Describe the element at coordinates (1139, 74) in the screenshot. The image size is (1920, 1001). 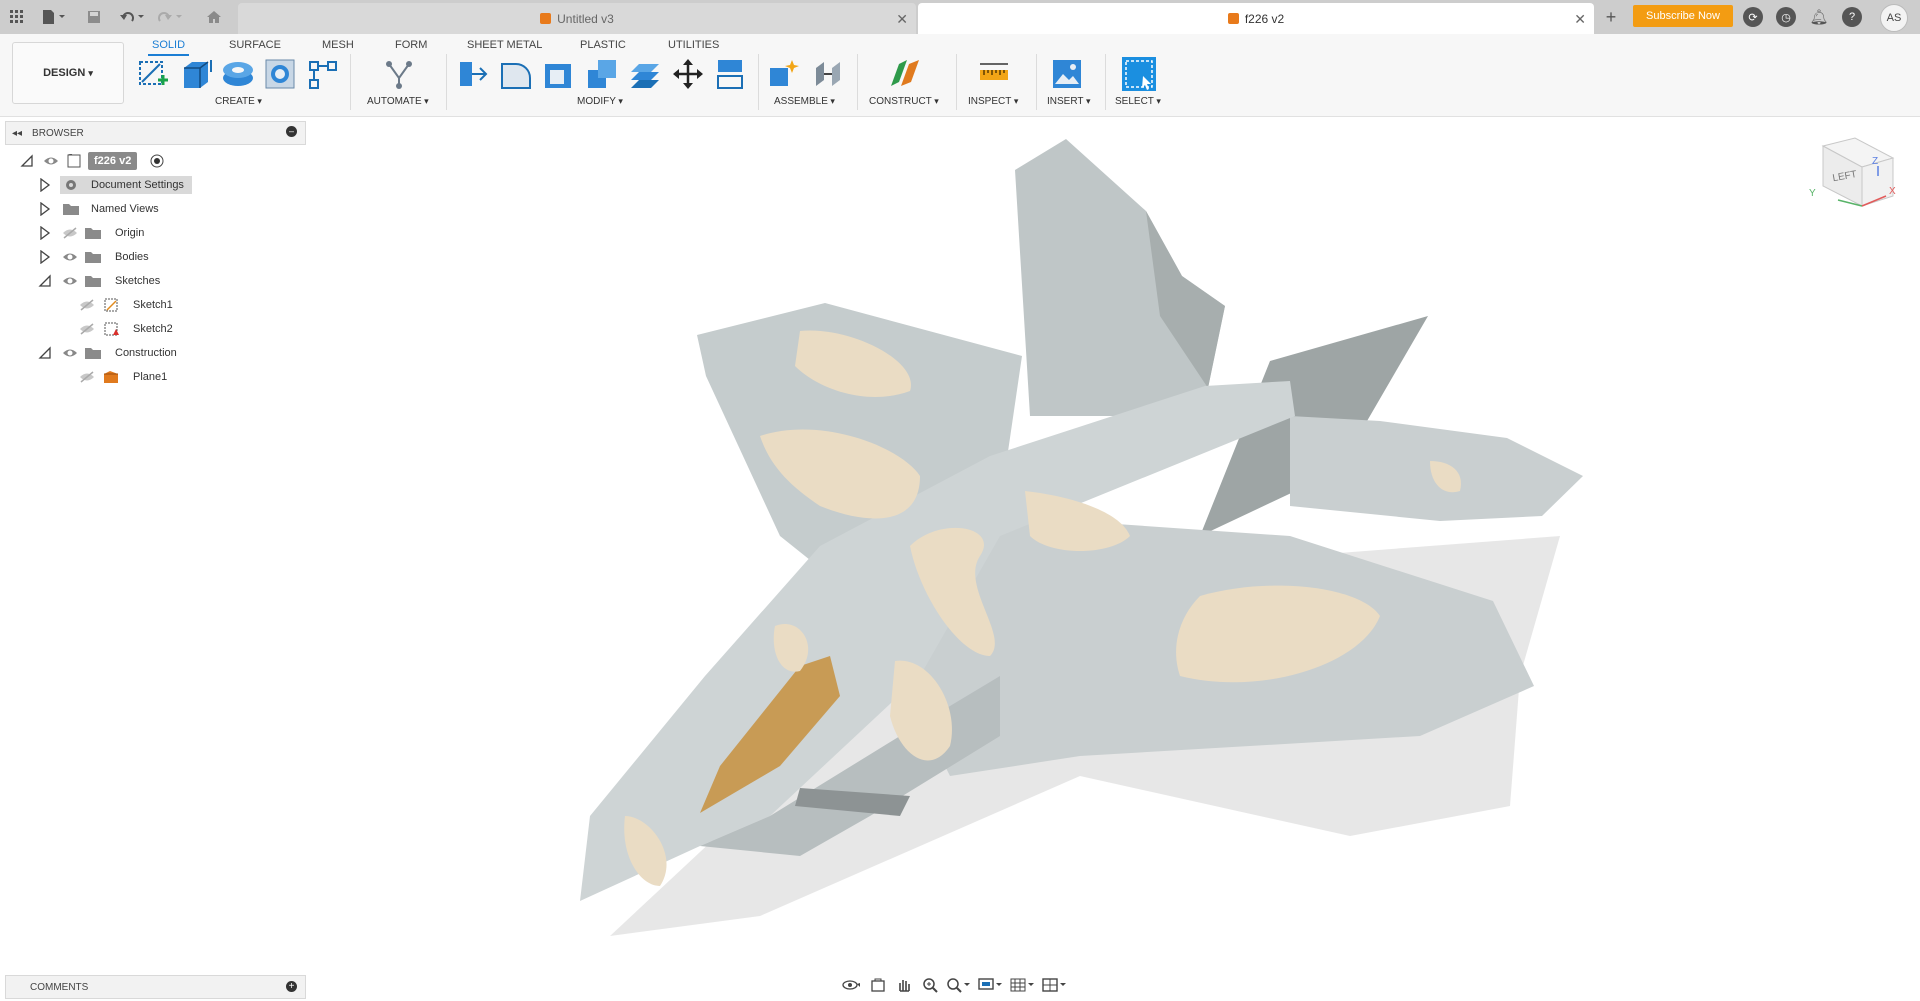
I see `select-icon` at that location.